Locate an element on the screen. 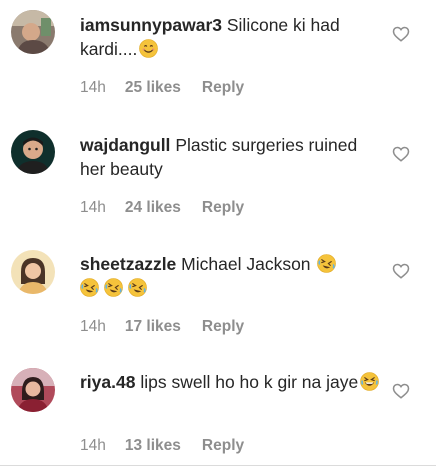  comment-likes: 13 likes is located at coordinates (153, 445).